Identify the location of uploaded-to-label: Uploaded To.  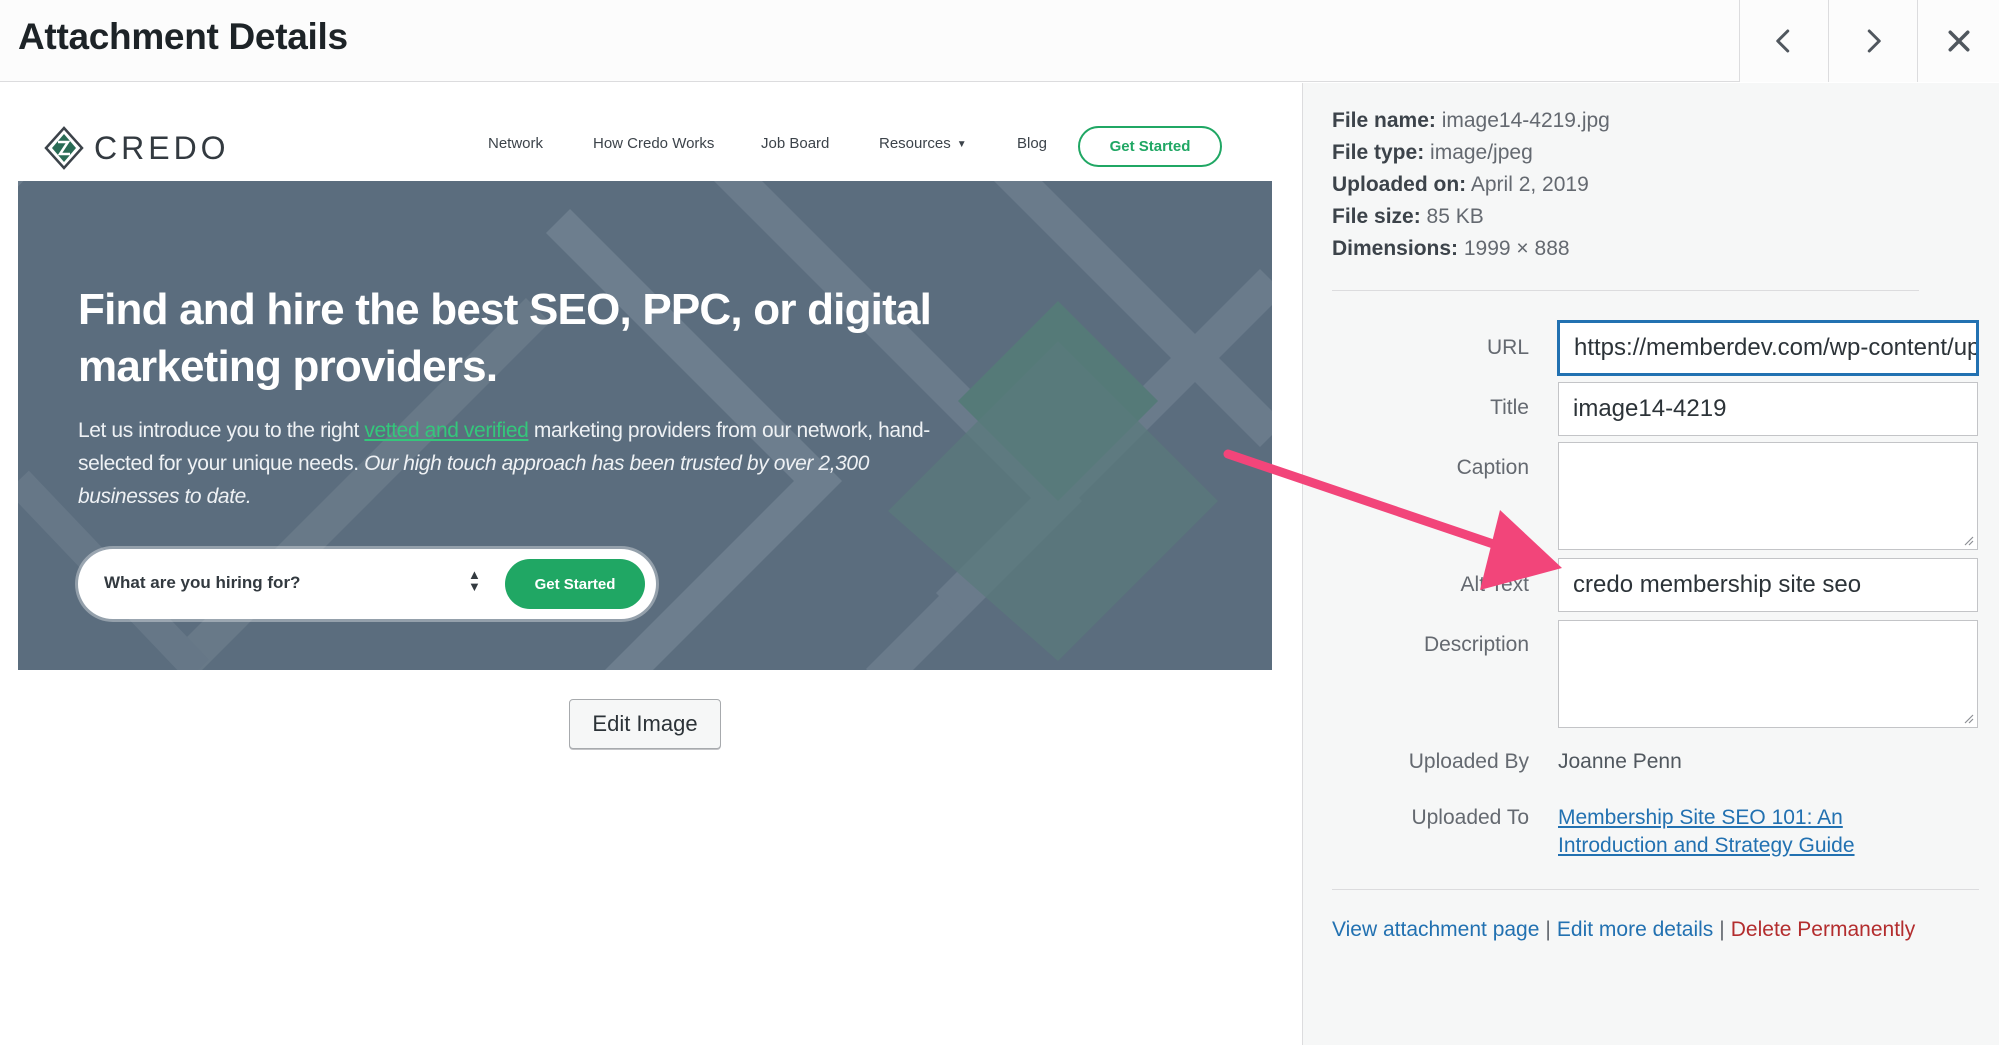
(1470, 817).